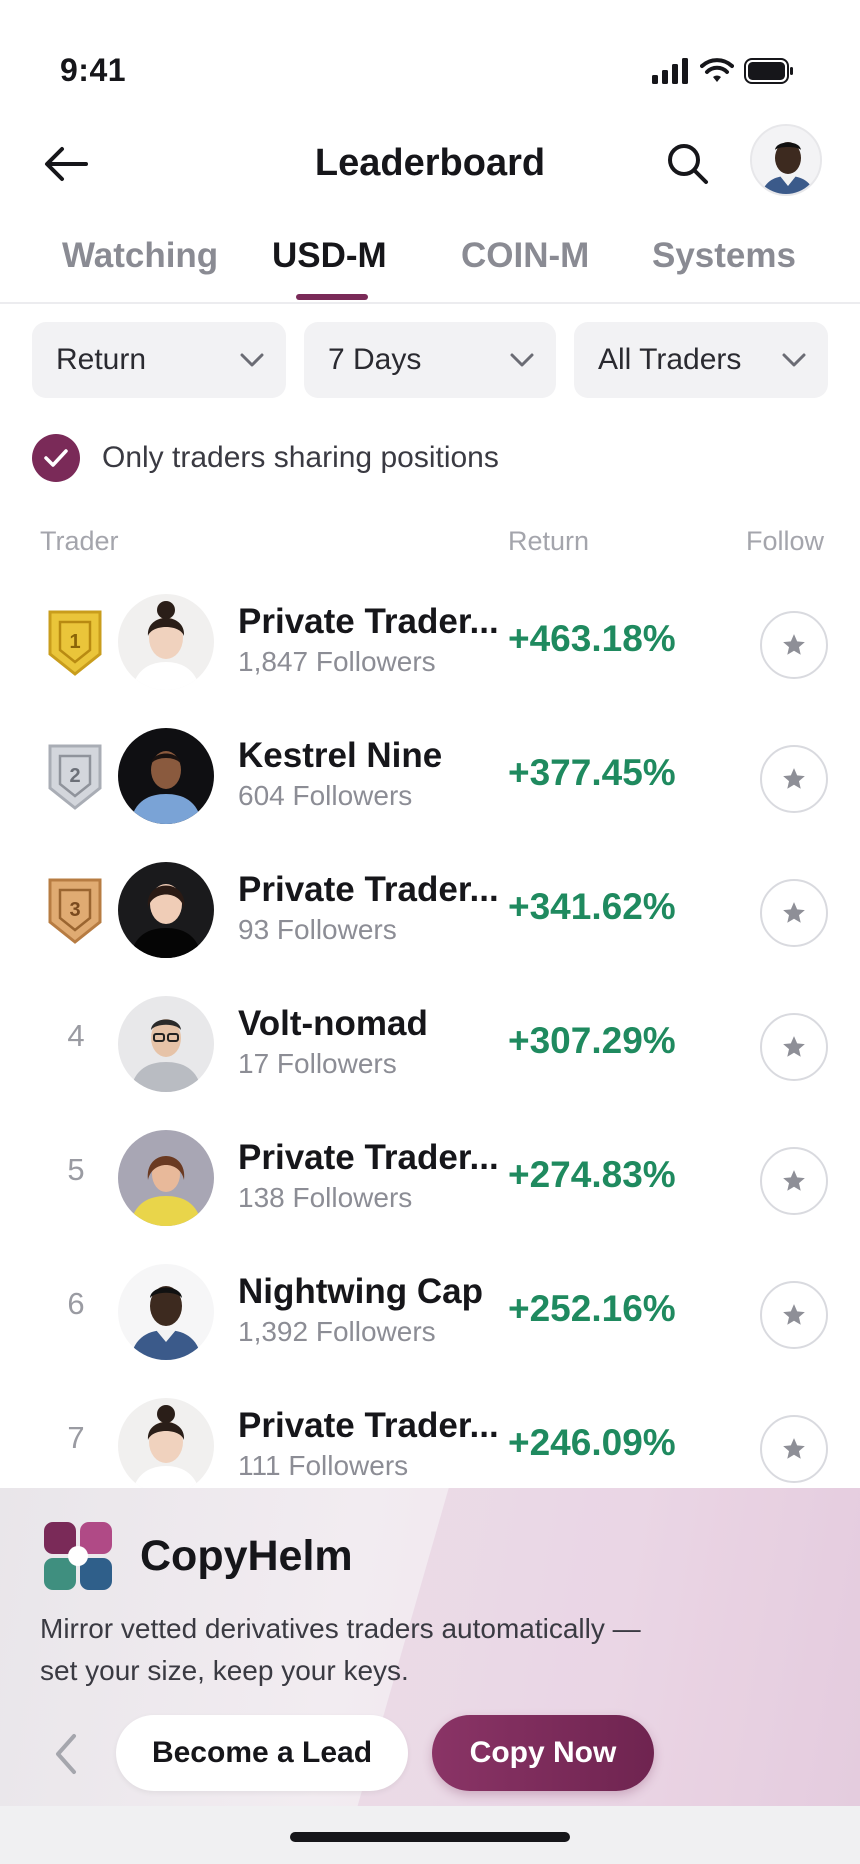  Describe the element at coordinates (323, 1465) in the screenshot. I see `follower-count: 111 Followers` at that location.